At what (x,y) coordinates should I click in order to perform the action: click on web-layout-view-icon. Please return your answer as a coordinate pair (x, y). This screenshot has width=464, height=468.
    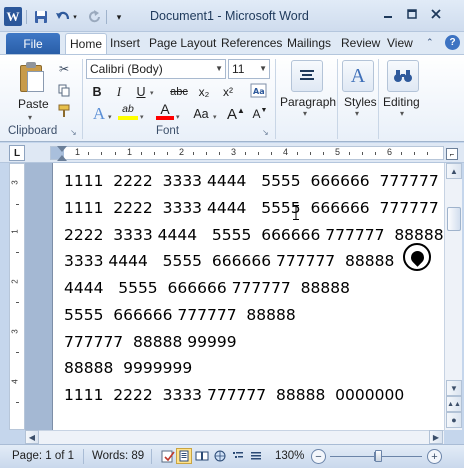
    Looking at the image, I should click on (220, 456).